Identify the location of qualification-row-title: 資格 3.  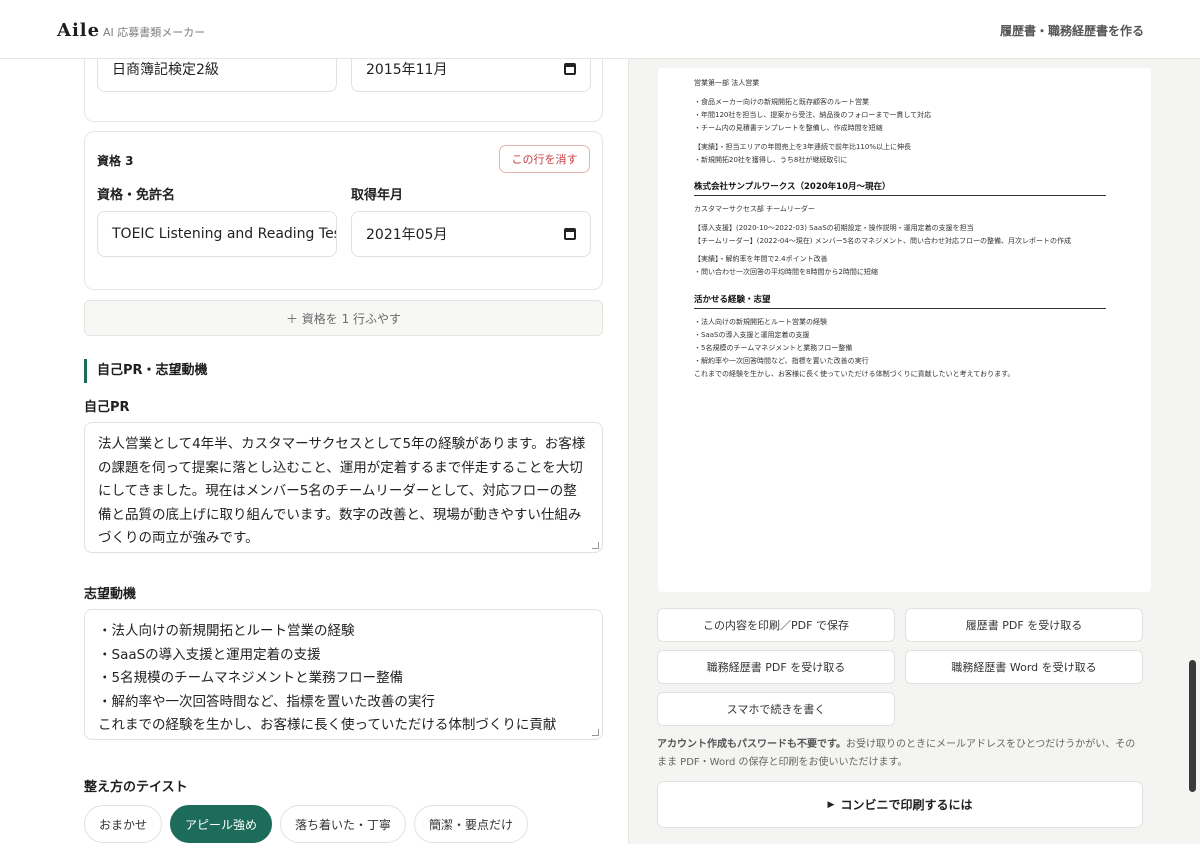
(115, 161).